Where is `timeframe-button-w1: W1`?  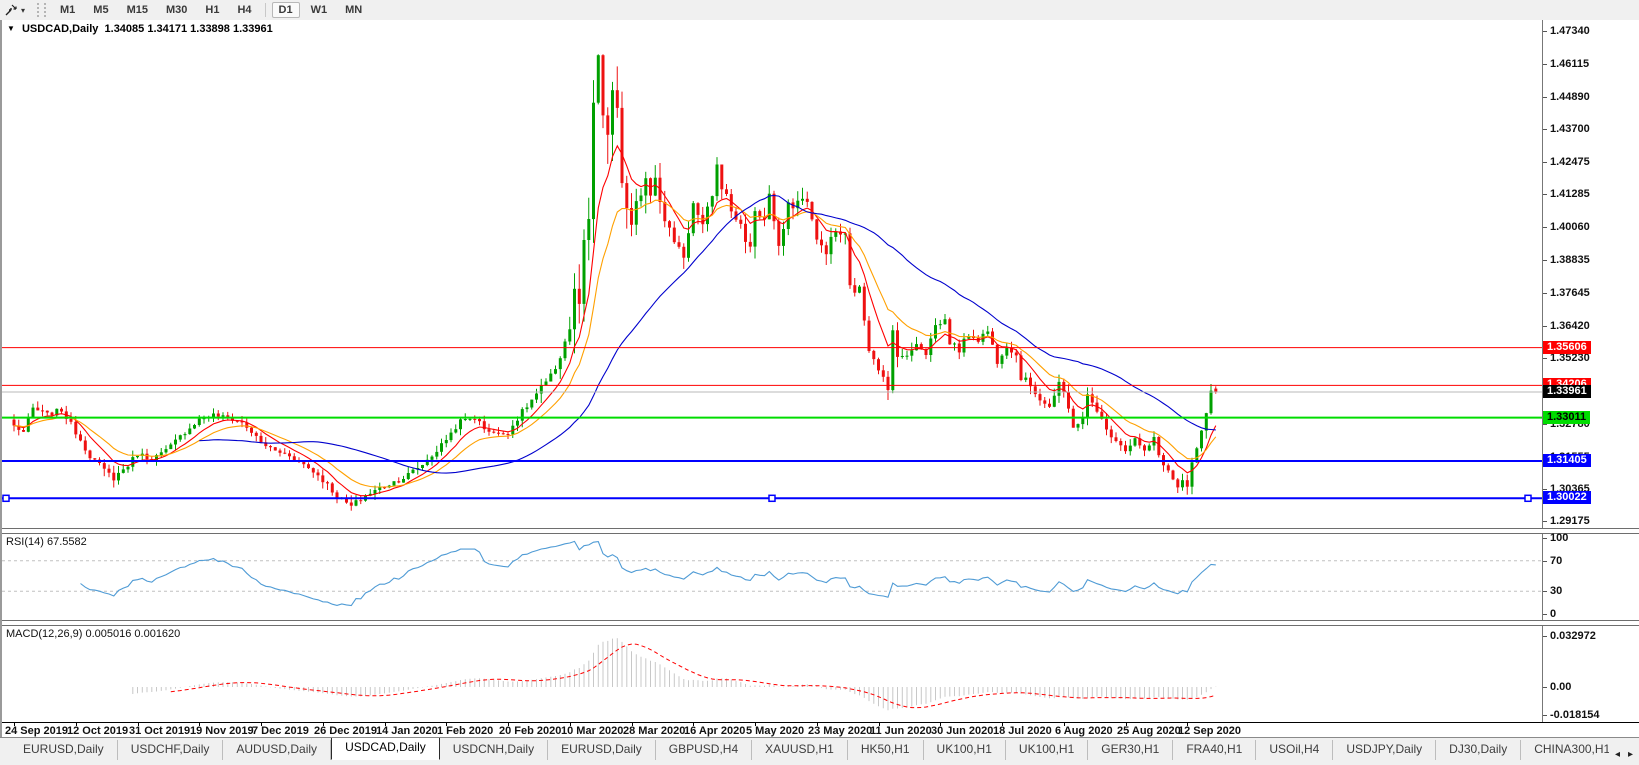 timeframe-button-w1: W1 is located at coordinates (319, 10).